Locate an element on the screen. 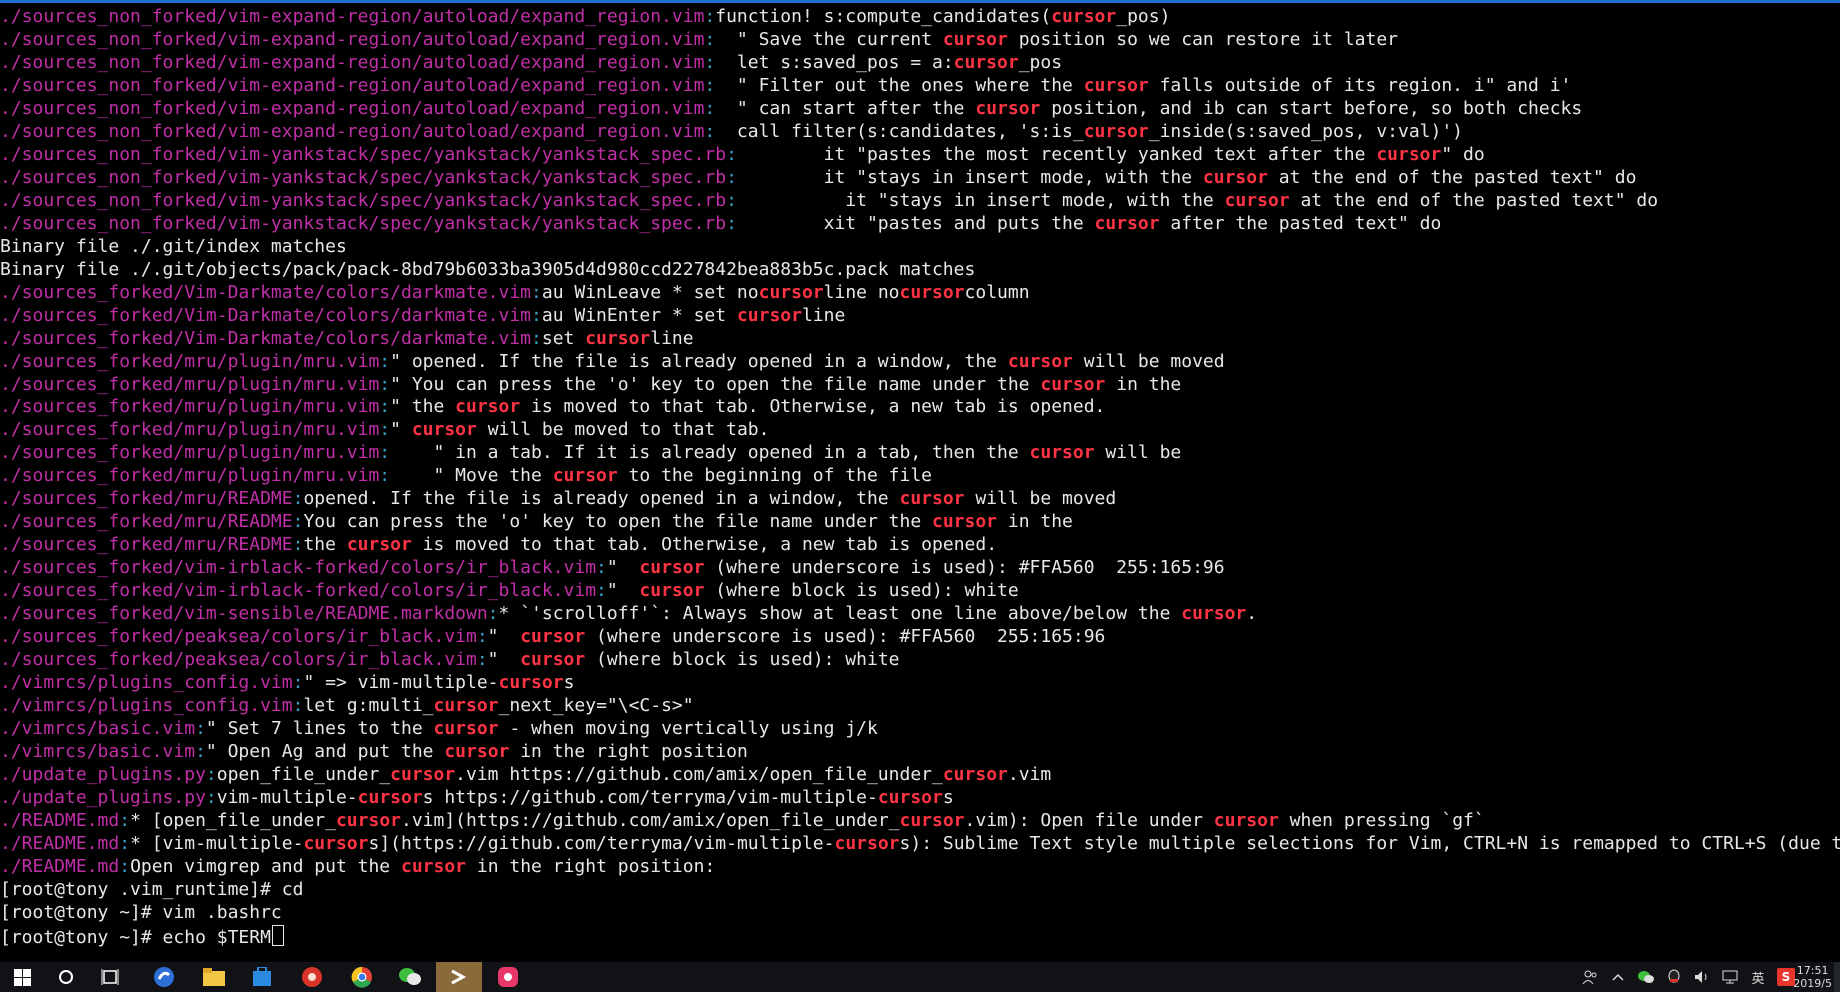 This screenshot has height=992, width=1840. taskbar-clock: 17:51 2019/5 is located at coordinates (1812, 977).